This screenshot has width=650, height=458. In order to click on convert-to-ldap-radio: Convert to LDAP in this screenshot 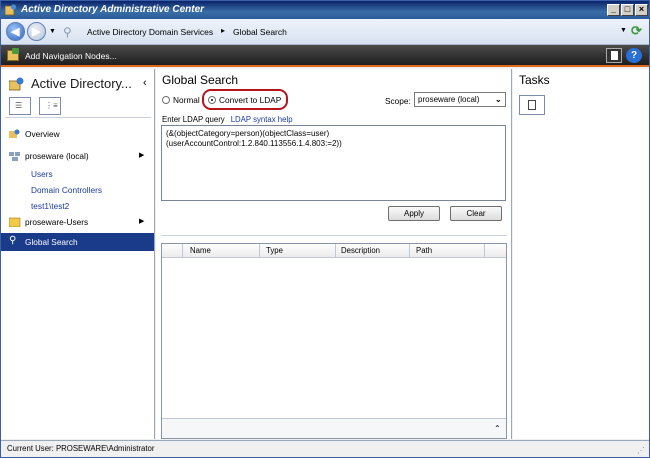, I will do `click(244, 100)`.